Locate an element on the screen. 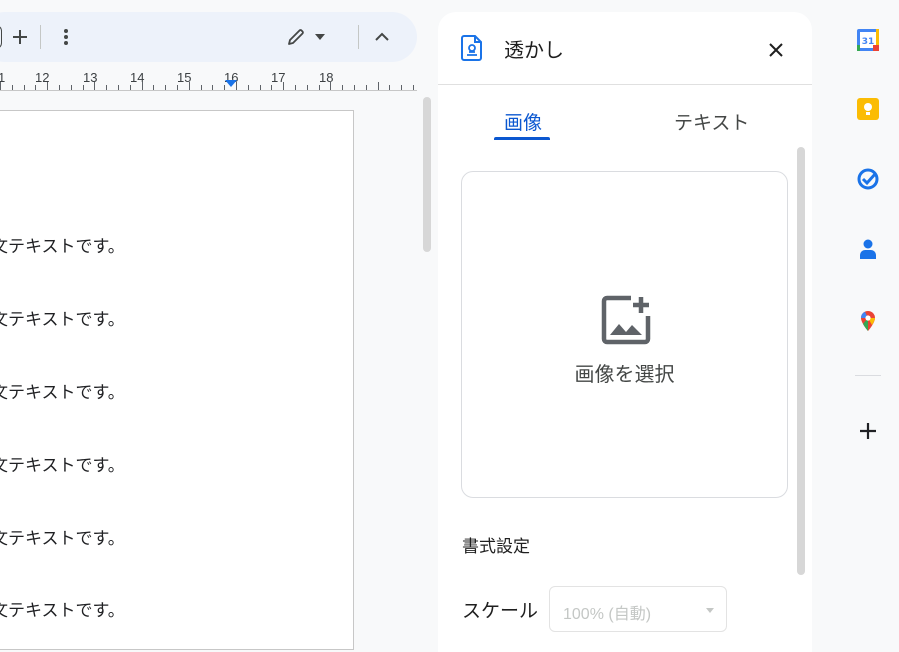 The width and height of the screenshot is (899, 652). panel-scrollbar is located at coordinates (801, 361).